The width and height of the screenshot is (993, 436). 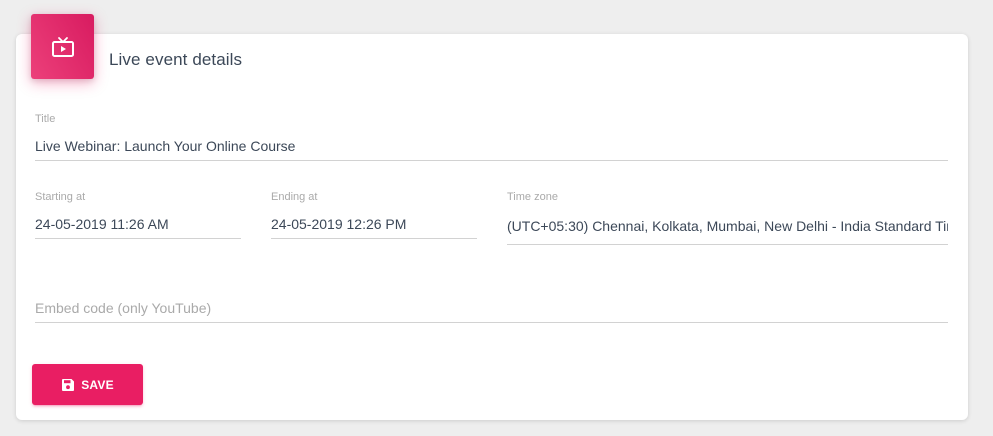 What do you see at coordinates (176, 59) in the screenshot?
I see `card-title: Live event details` at bounding box center [176, 59].